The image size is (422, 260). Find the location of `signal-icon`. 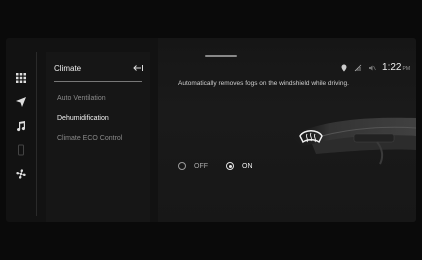

signal-icon is located at coordinates (358, 67).